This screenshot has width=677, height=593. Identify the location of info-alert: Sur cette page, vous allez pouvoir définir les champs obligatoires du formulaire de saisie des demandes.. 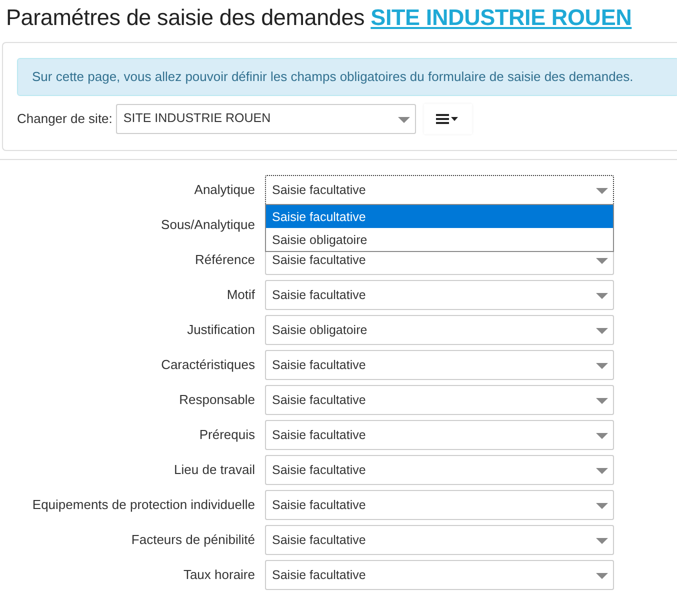
(347, 77).